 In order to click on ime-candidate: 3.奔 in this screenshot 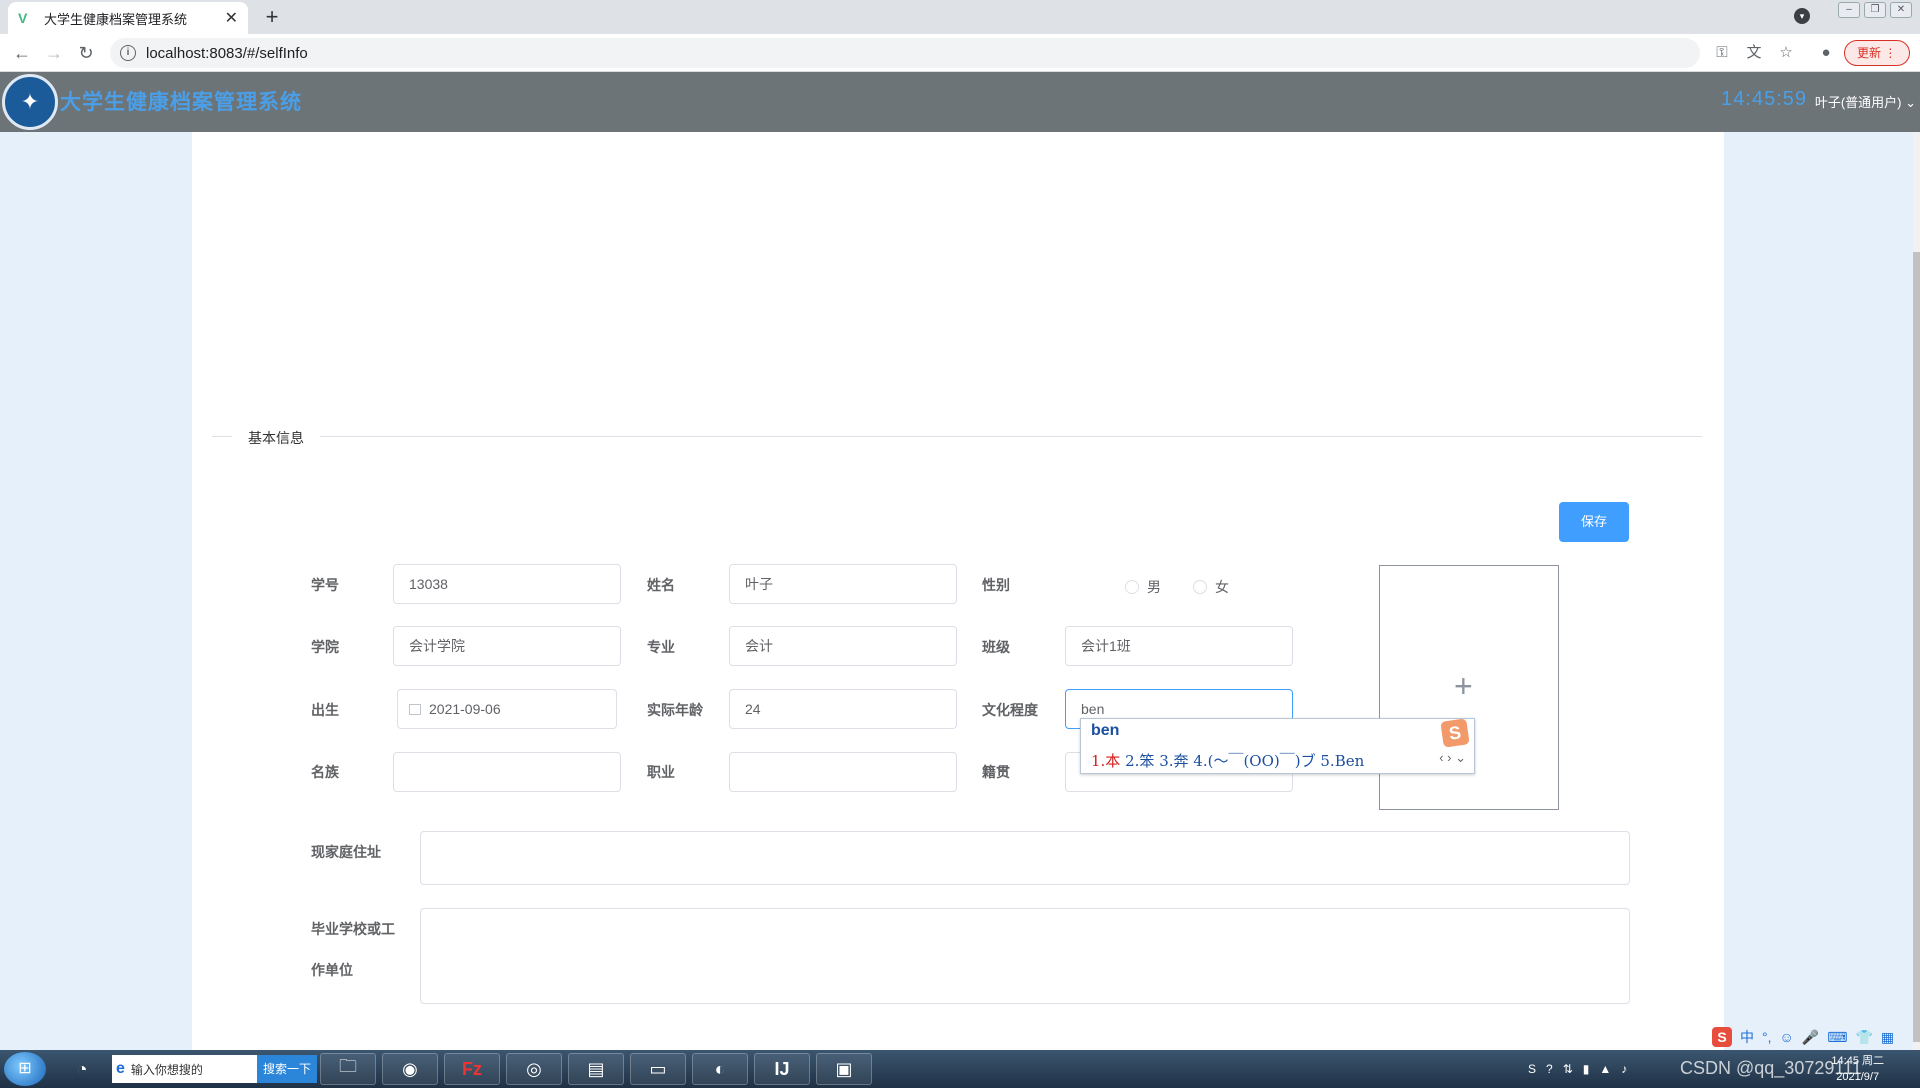, I will do `click(1173, 761)`.